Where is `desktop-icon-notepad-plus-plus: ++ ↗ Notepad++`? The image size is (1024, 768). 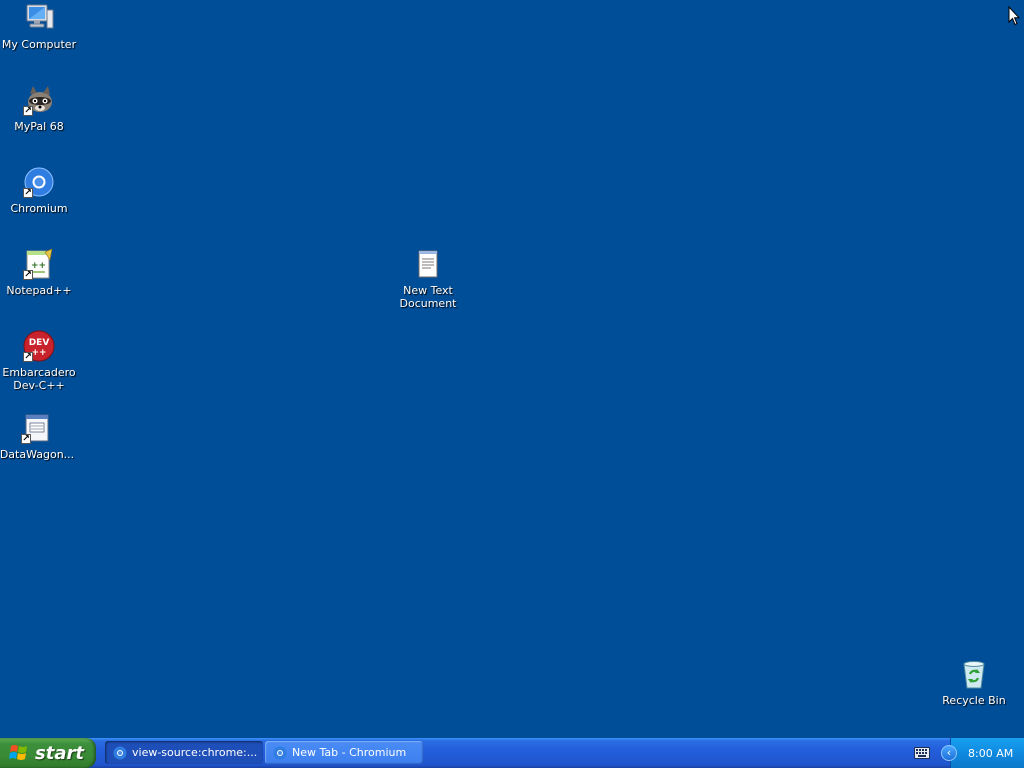 desktop-icon-notepad-plus-plus: ++ ↗ Notepad++ is located at coordinates (39, 272).